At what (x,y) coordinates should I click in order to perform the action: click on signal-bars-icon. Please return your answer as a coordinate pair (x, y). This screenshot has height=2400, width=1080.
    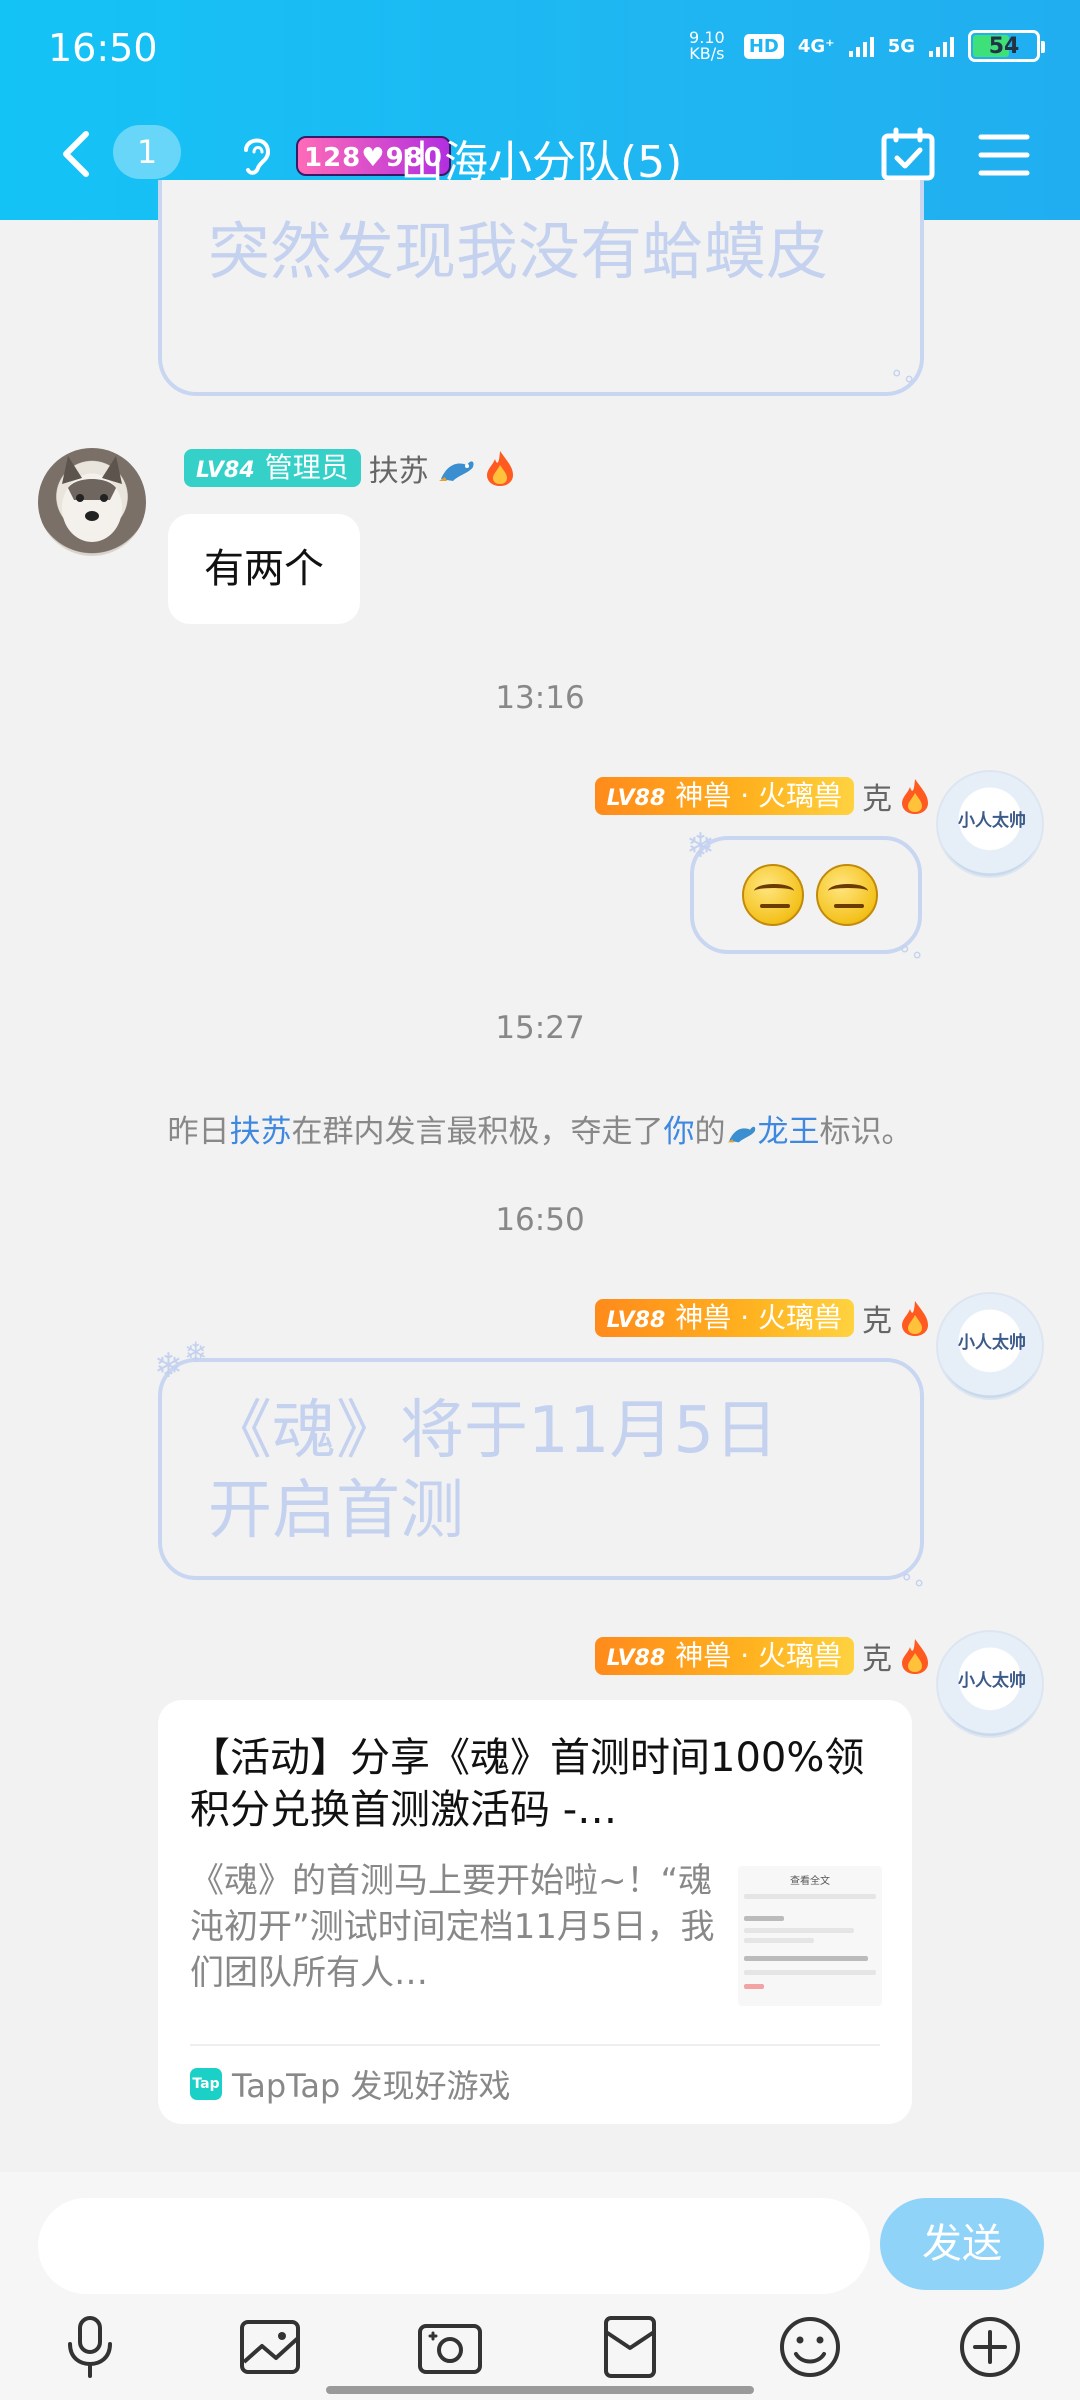
    Looking at the image, I should click on (861, 46).